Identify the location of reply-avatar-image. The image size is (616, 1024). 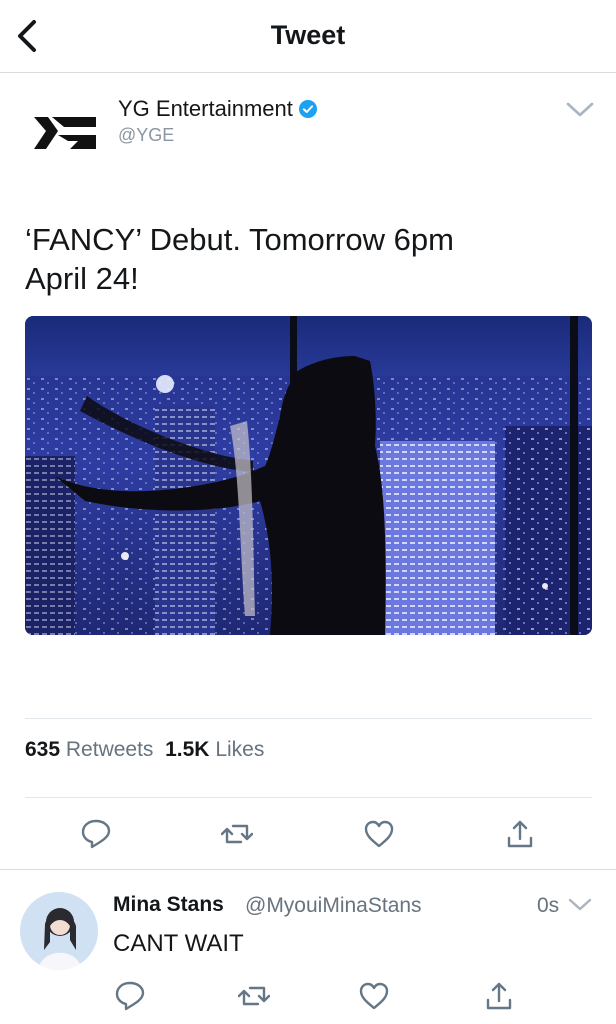
(59, 931).